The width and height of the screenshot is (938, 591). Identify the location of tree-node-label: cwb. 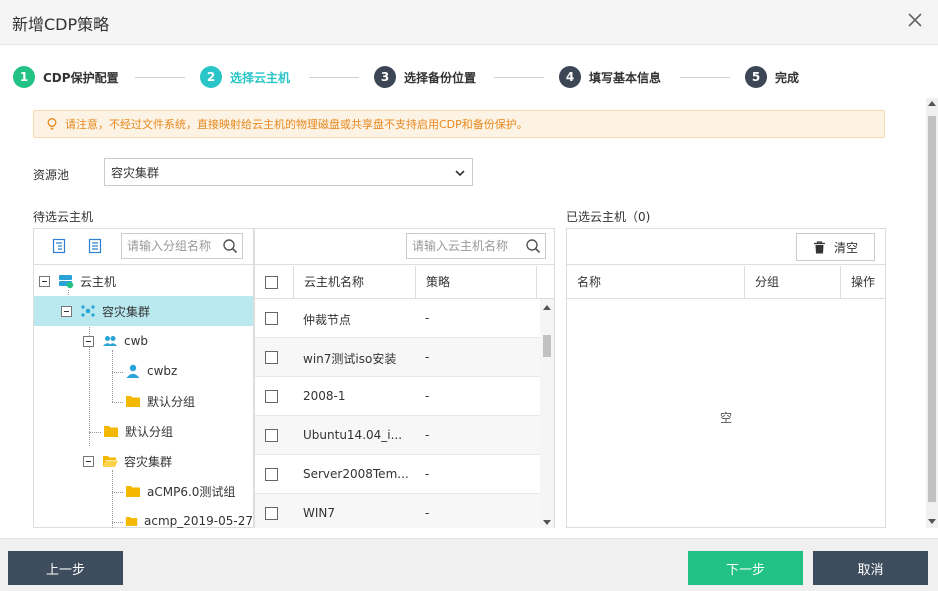
(136, 341).